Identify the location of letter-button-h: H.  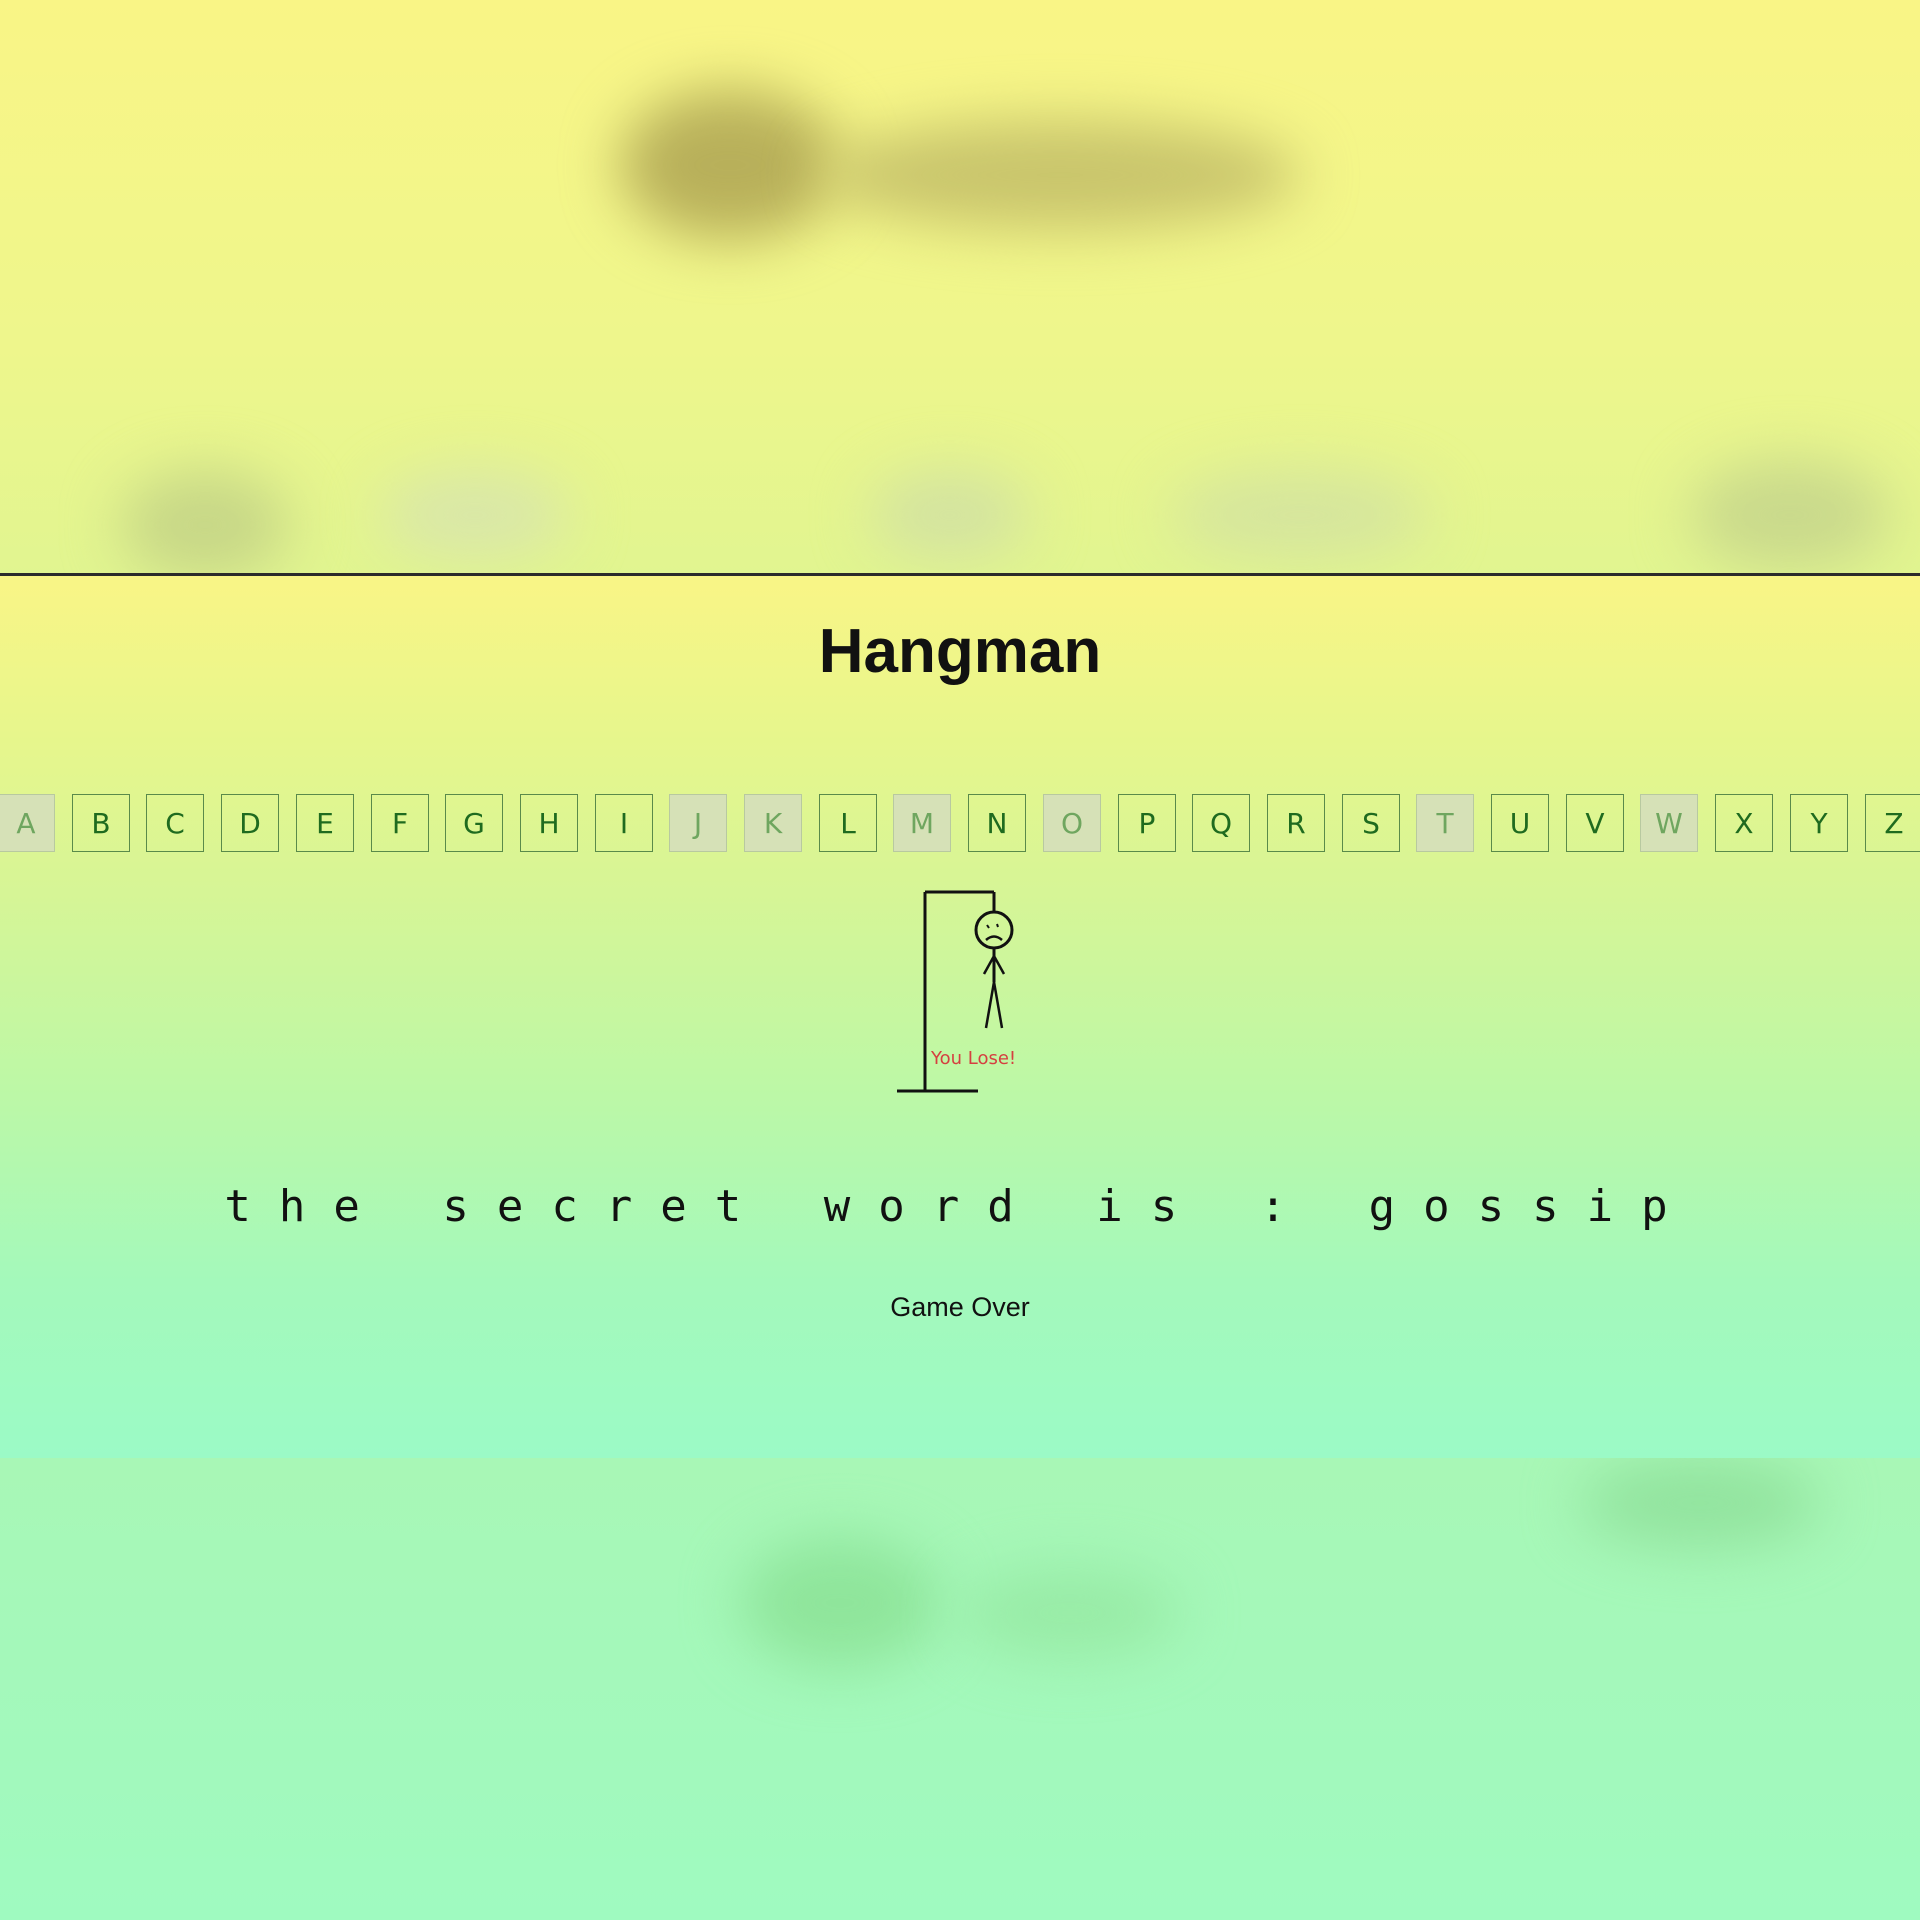
(549, 823).